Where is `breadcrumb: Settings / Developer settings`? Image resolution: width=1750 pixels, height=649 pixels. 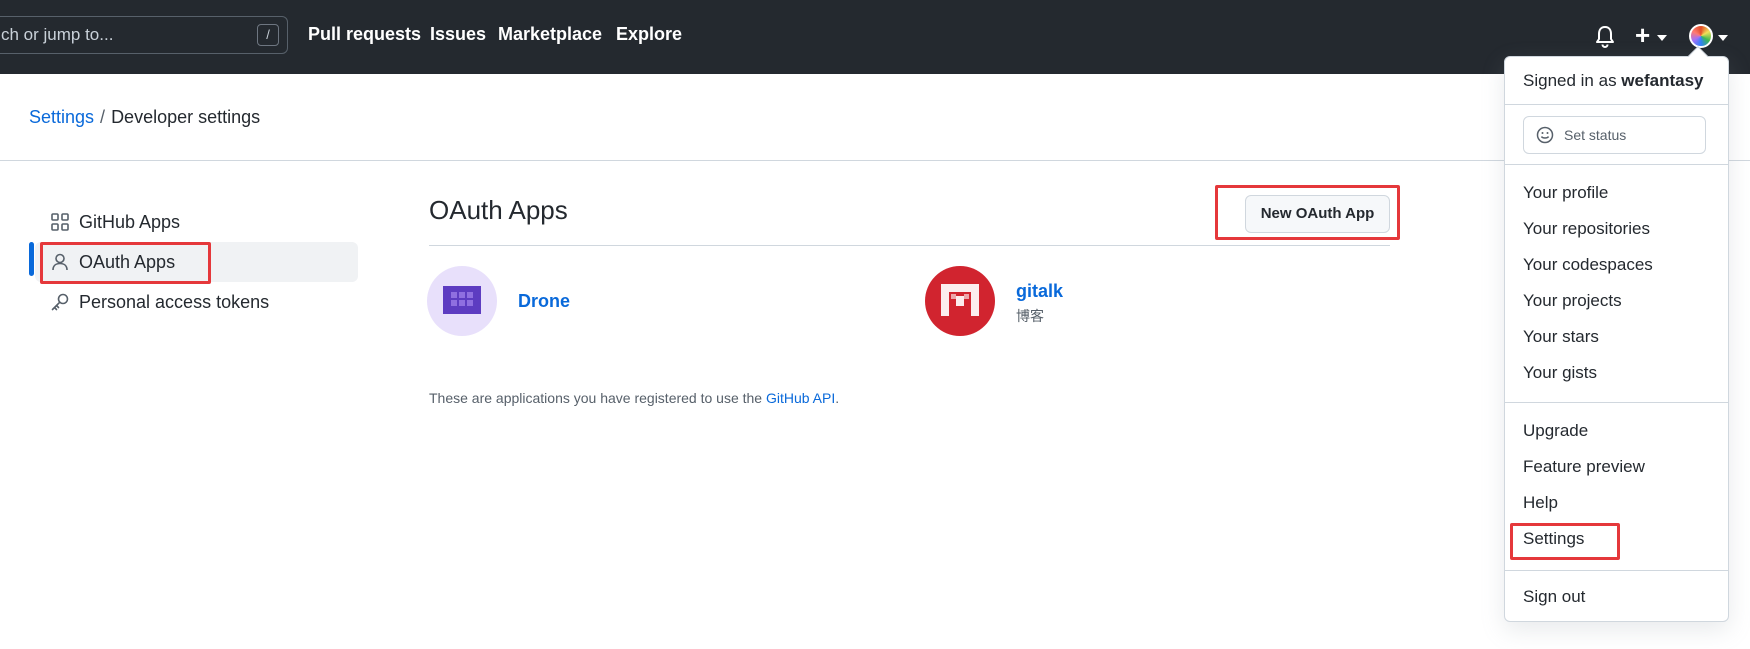 breadcrumb: Settings / Developer settings is located at coordinates (144, 117).